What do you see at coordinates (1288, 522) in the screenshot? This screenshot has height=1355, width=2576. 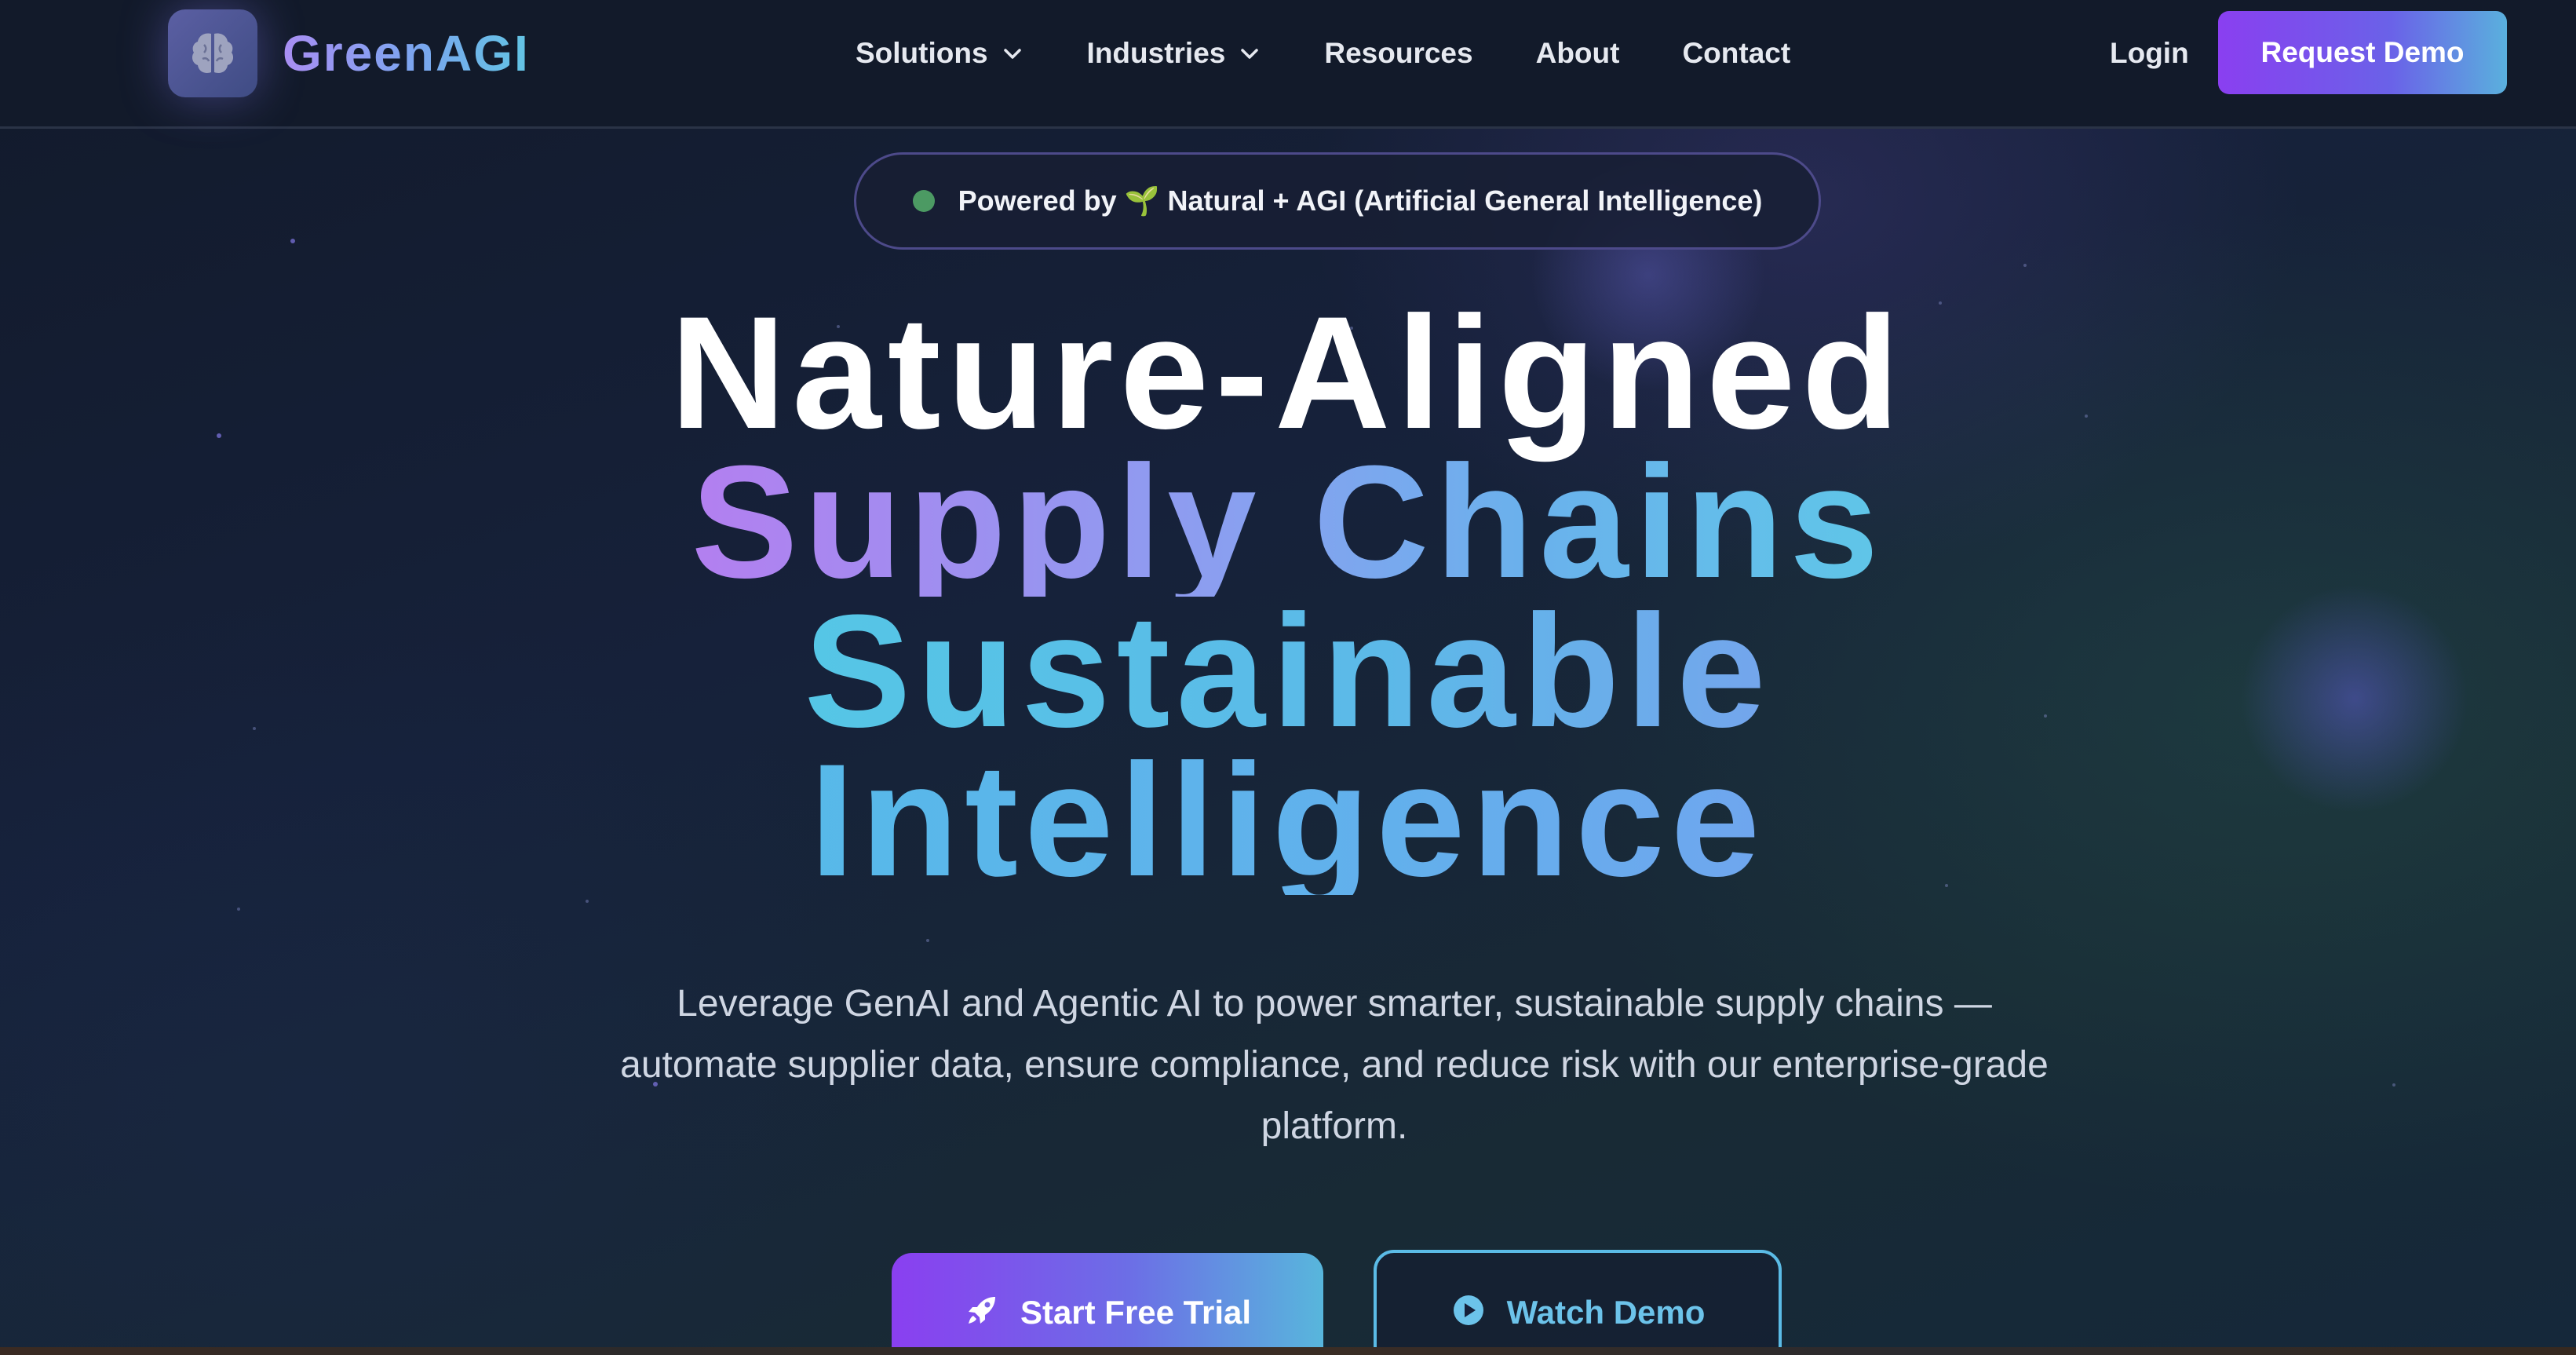 I see `hero-title-line-2: Supply Chains` at bounding box center [1288, 522].